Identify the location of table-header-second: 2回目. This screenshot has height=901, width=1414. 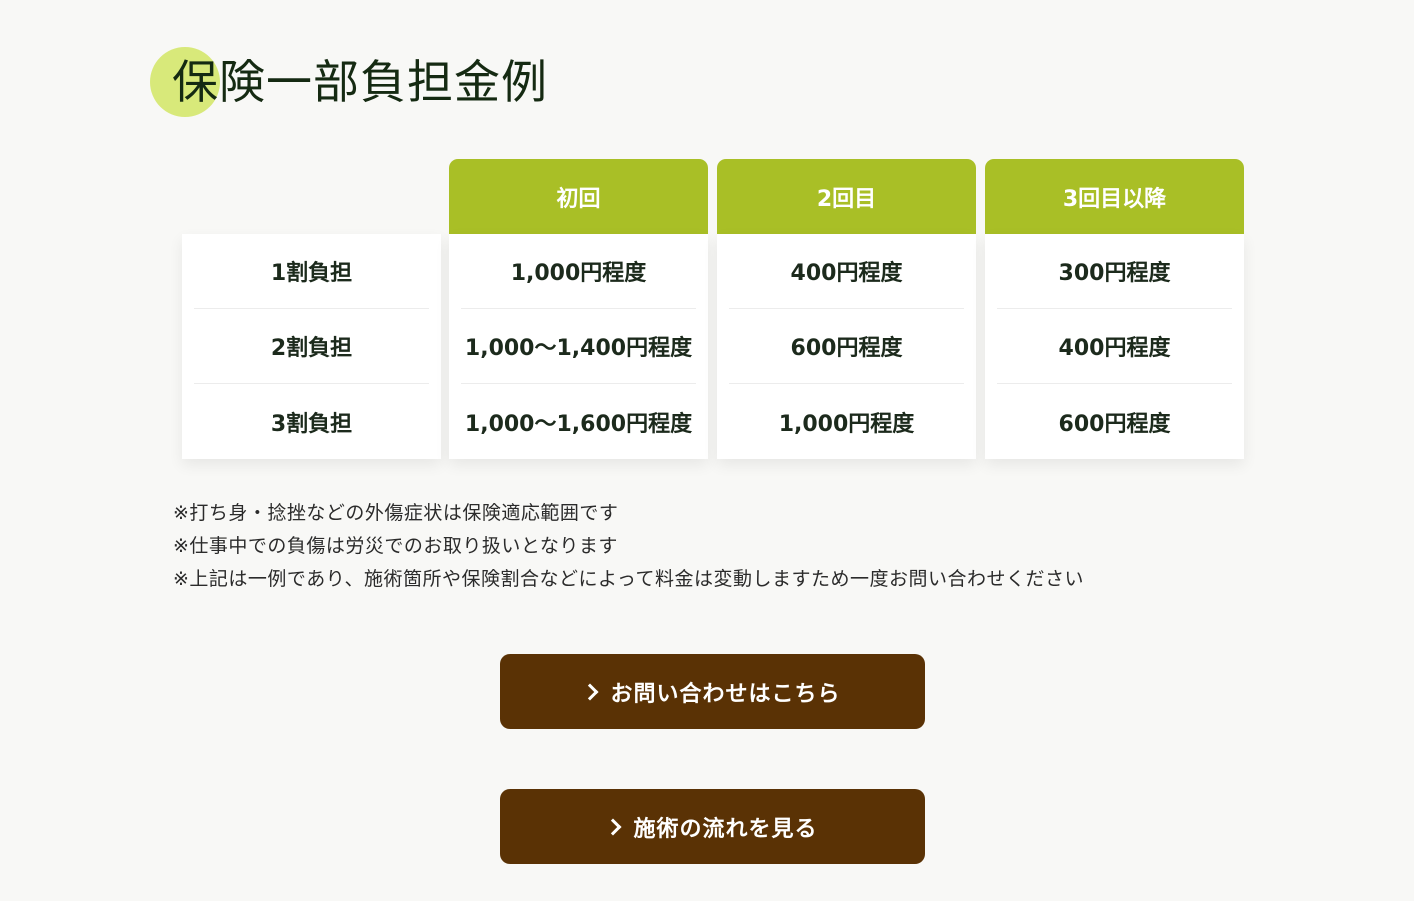
(846, 196).